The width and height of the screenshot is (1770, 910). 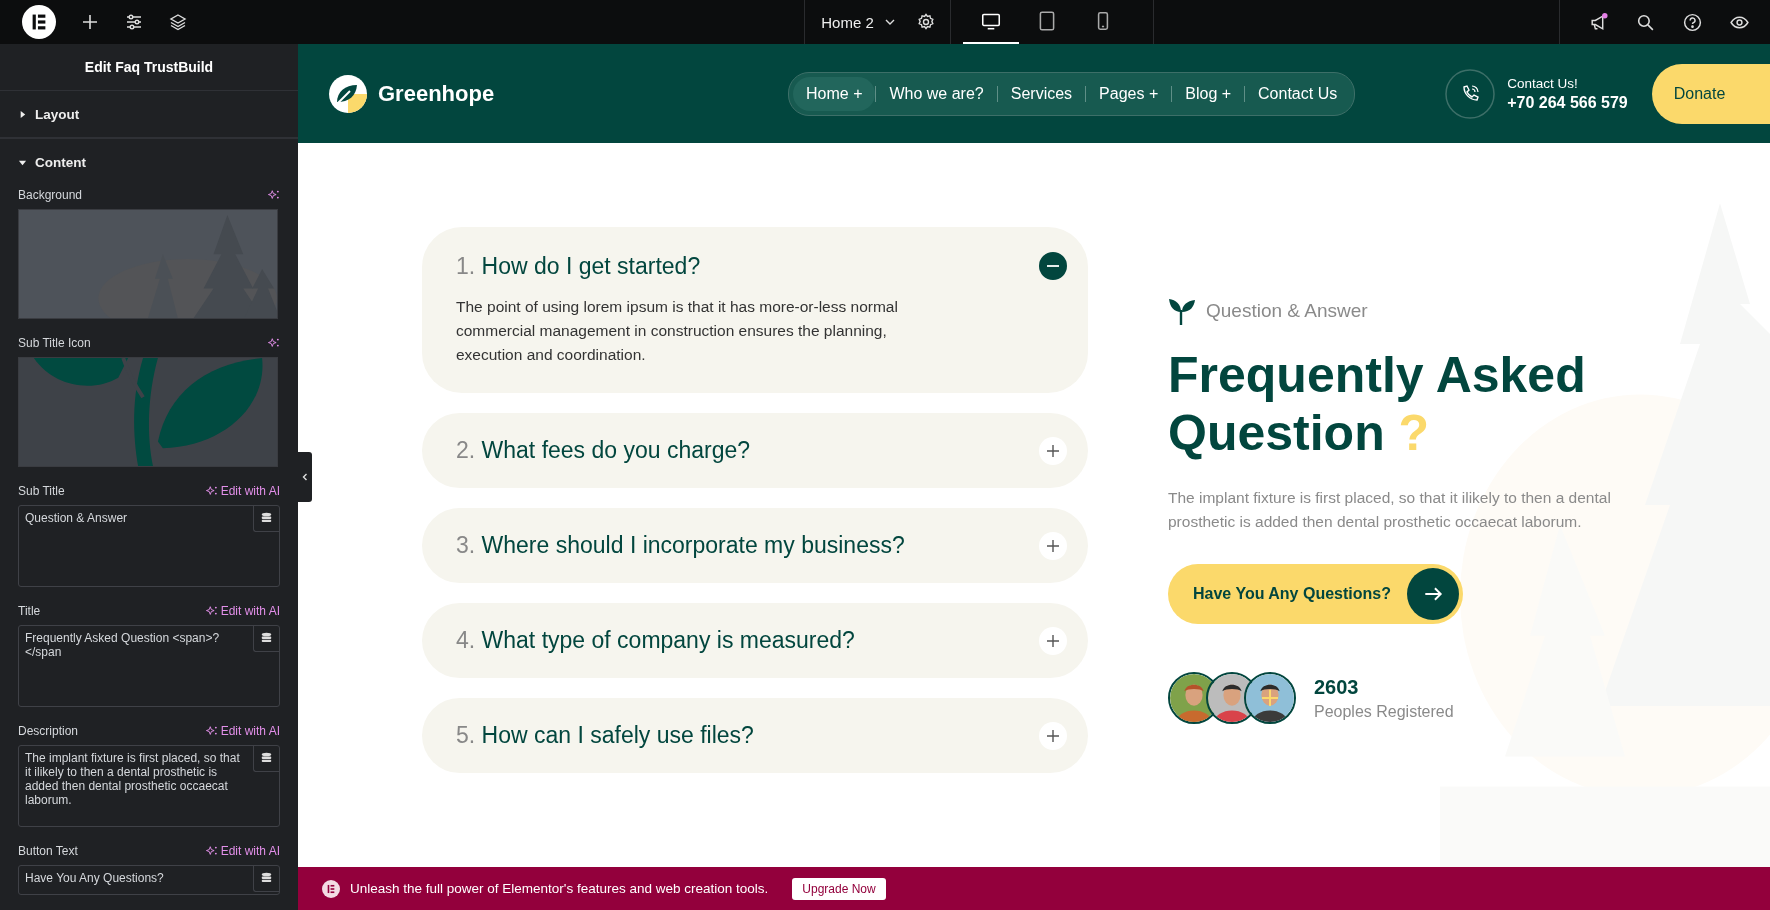 I want to click on subtitle: Question & Answer, so click(x=1287, y=311).